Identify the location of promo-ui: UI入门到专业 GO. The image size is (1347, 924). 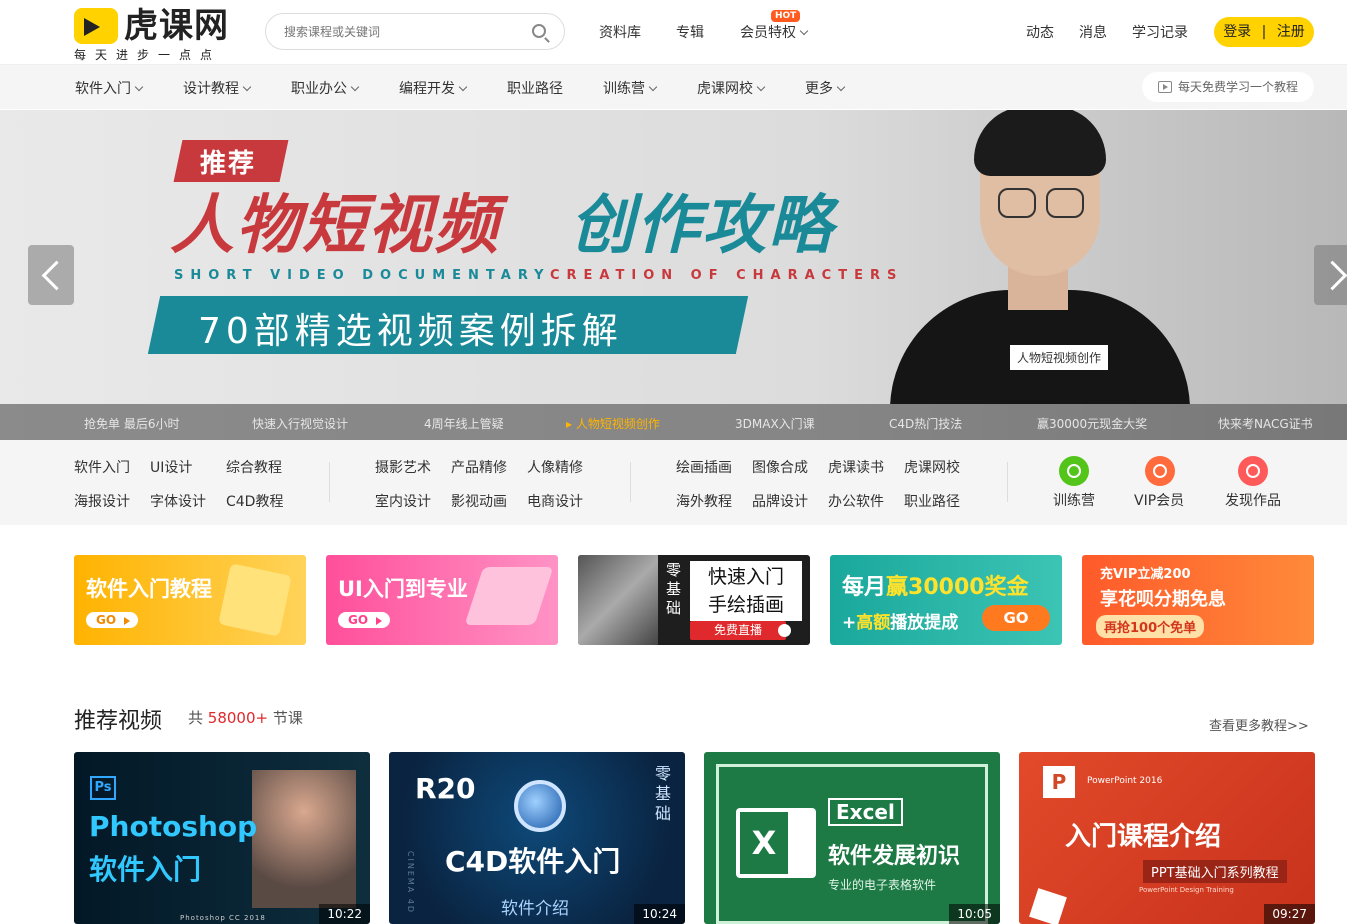
(442, 600).